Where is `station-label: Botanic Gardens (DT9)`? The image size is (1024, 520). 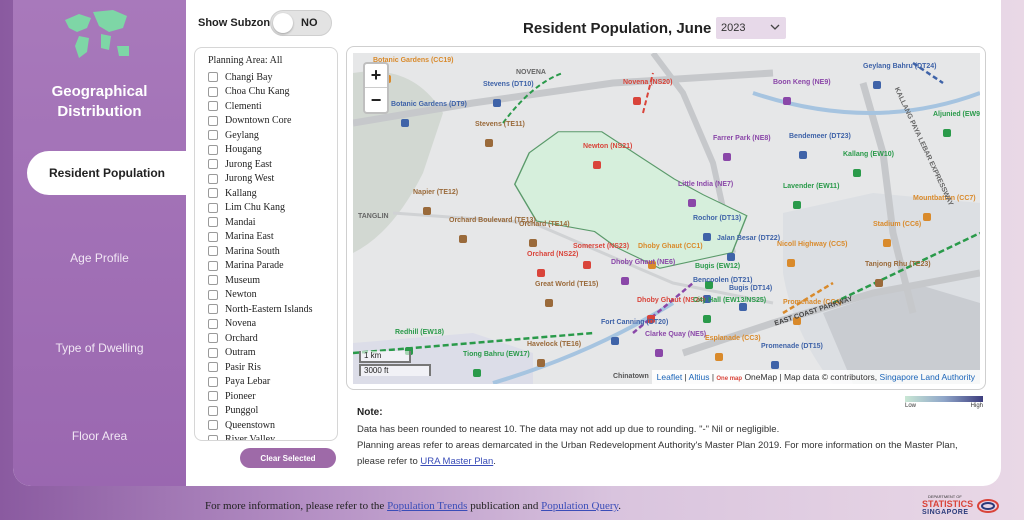
station-label: Botanic Gardens (DT9) is located at coordinates (429, 105).